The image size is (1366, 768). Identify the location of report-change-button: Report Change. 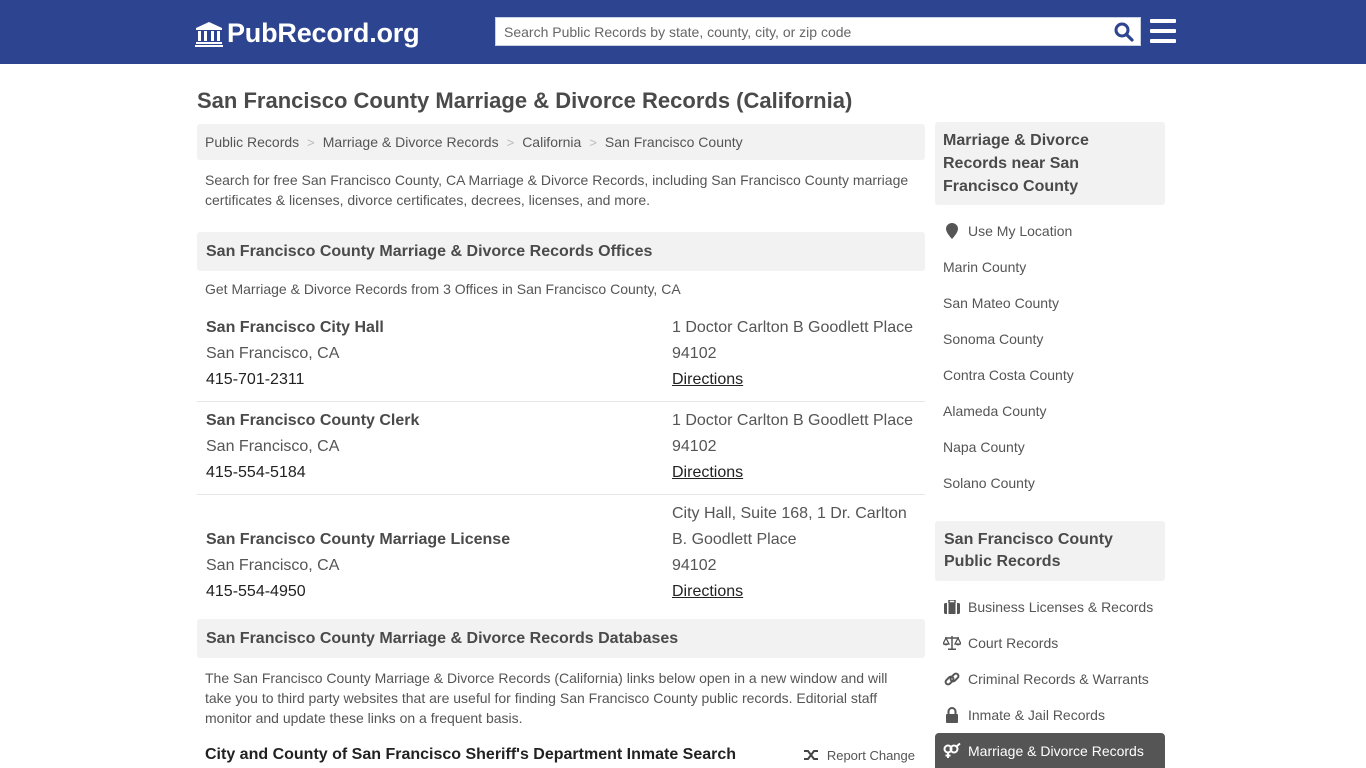
(859, 755).